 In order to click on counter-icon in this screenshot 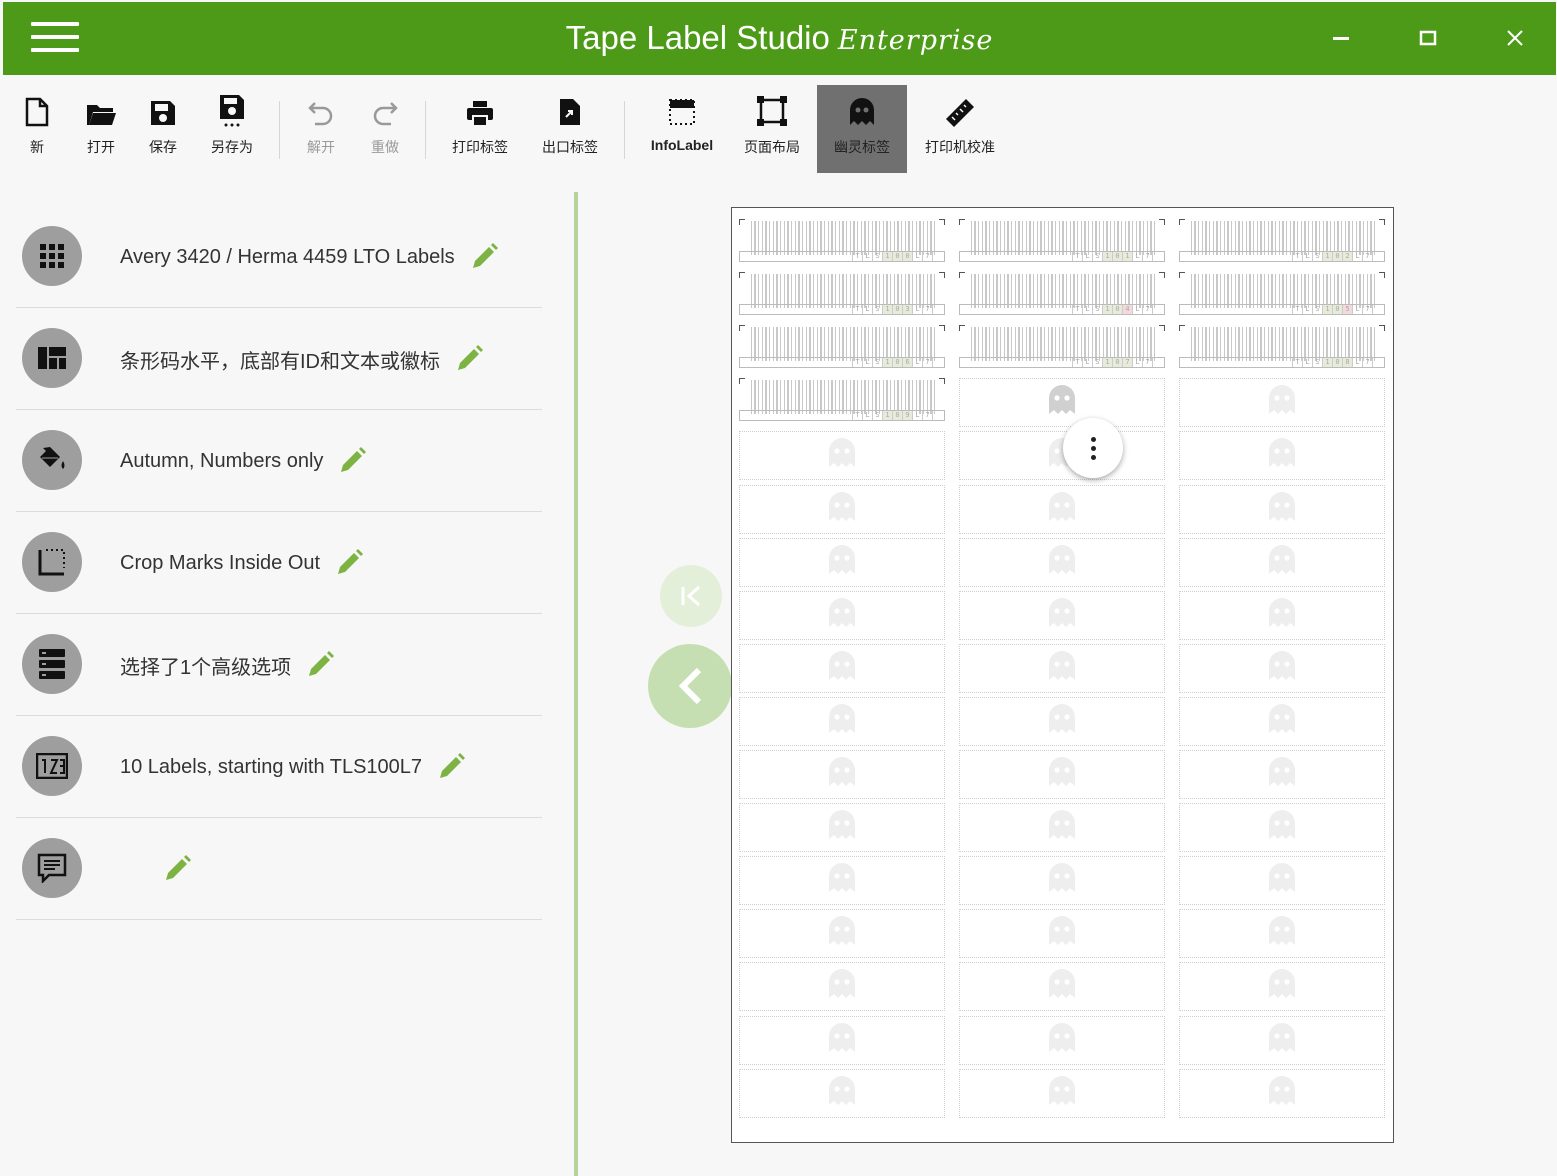, I will do `click(52, 766)`.